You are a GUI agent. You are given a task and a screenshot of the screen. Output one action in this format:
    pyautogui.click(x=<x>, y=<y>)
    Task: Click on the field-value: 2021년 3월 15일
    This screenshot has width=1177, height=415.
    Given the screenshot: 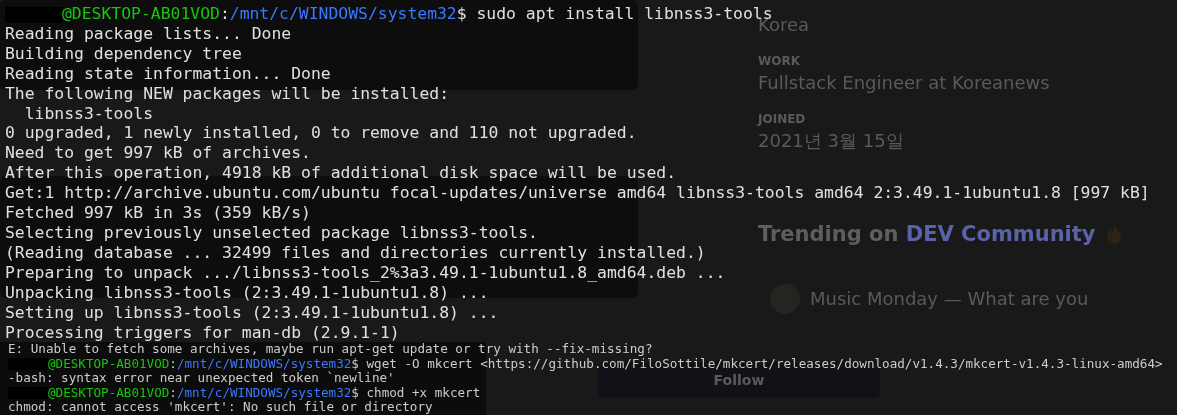 What is the action you would take?
    pyautogui.click(x=831, y=141)
    